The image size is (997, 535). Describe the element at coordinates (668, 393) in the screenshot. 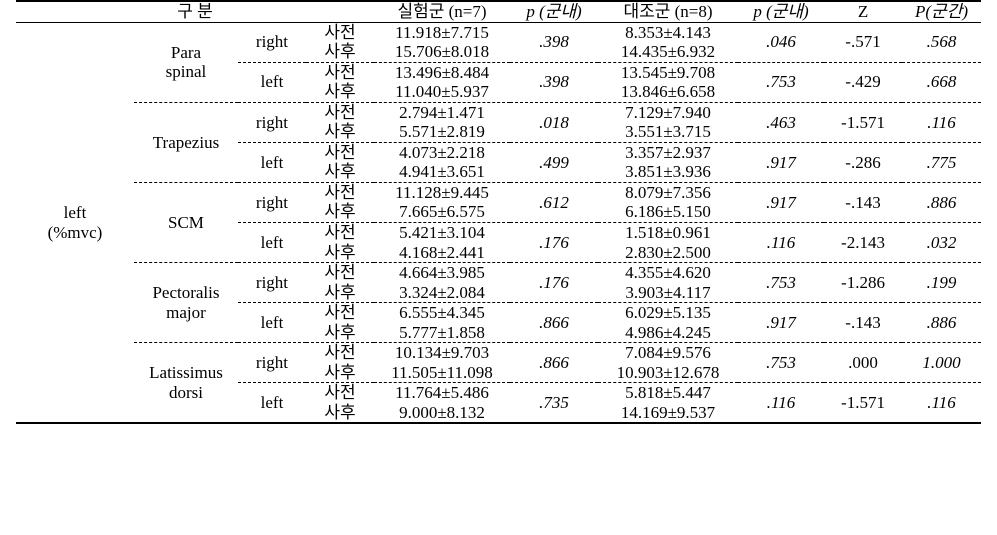

I see `control-value-pre: 5.818±5.447` at that location.